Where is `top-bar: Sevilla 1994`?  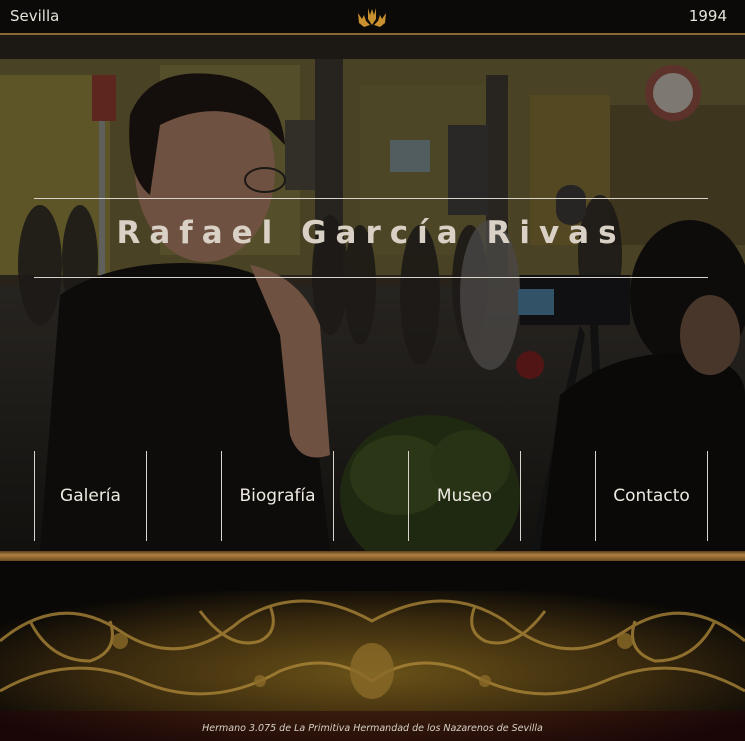
top-bar: Sevilla 1994 is located at coordinates (372, 17).